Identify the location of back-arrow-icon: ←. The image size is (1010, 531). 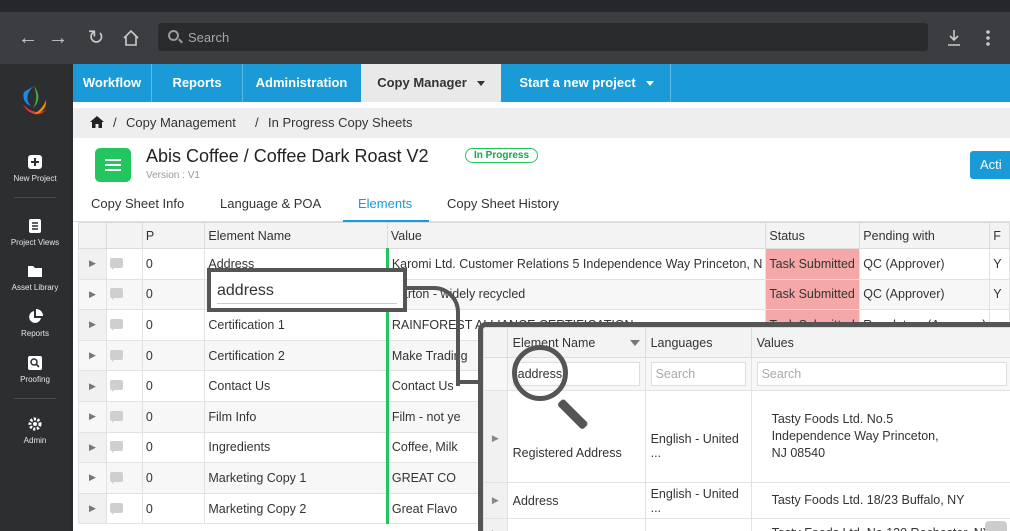
(28, 38).